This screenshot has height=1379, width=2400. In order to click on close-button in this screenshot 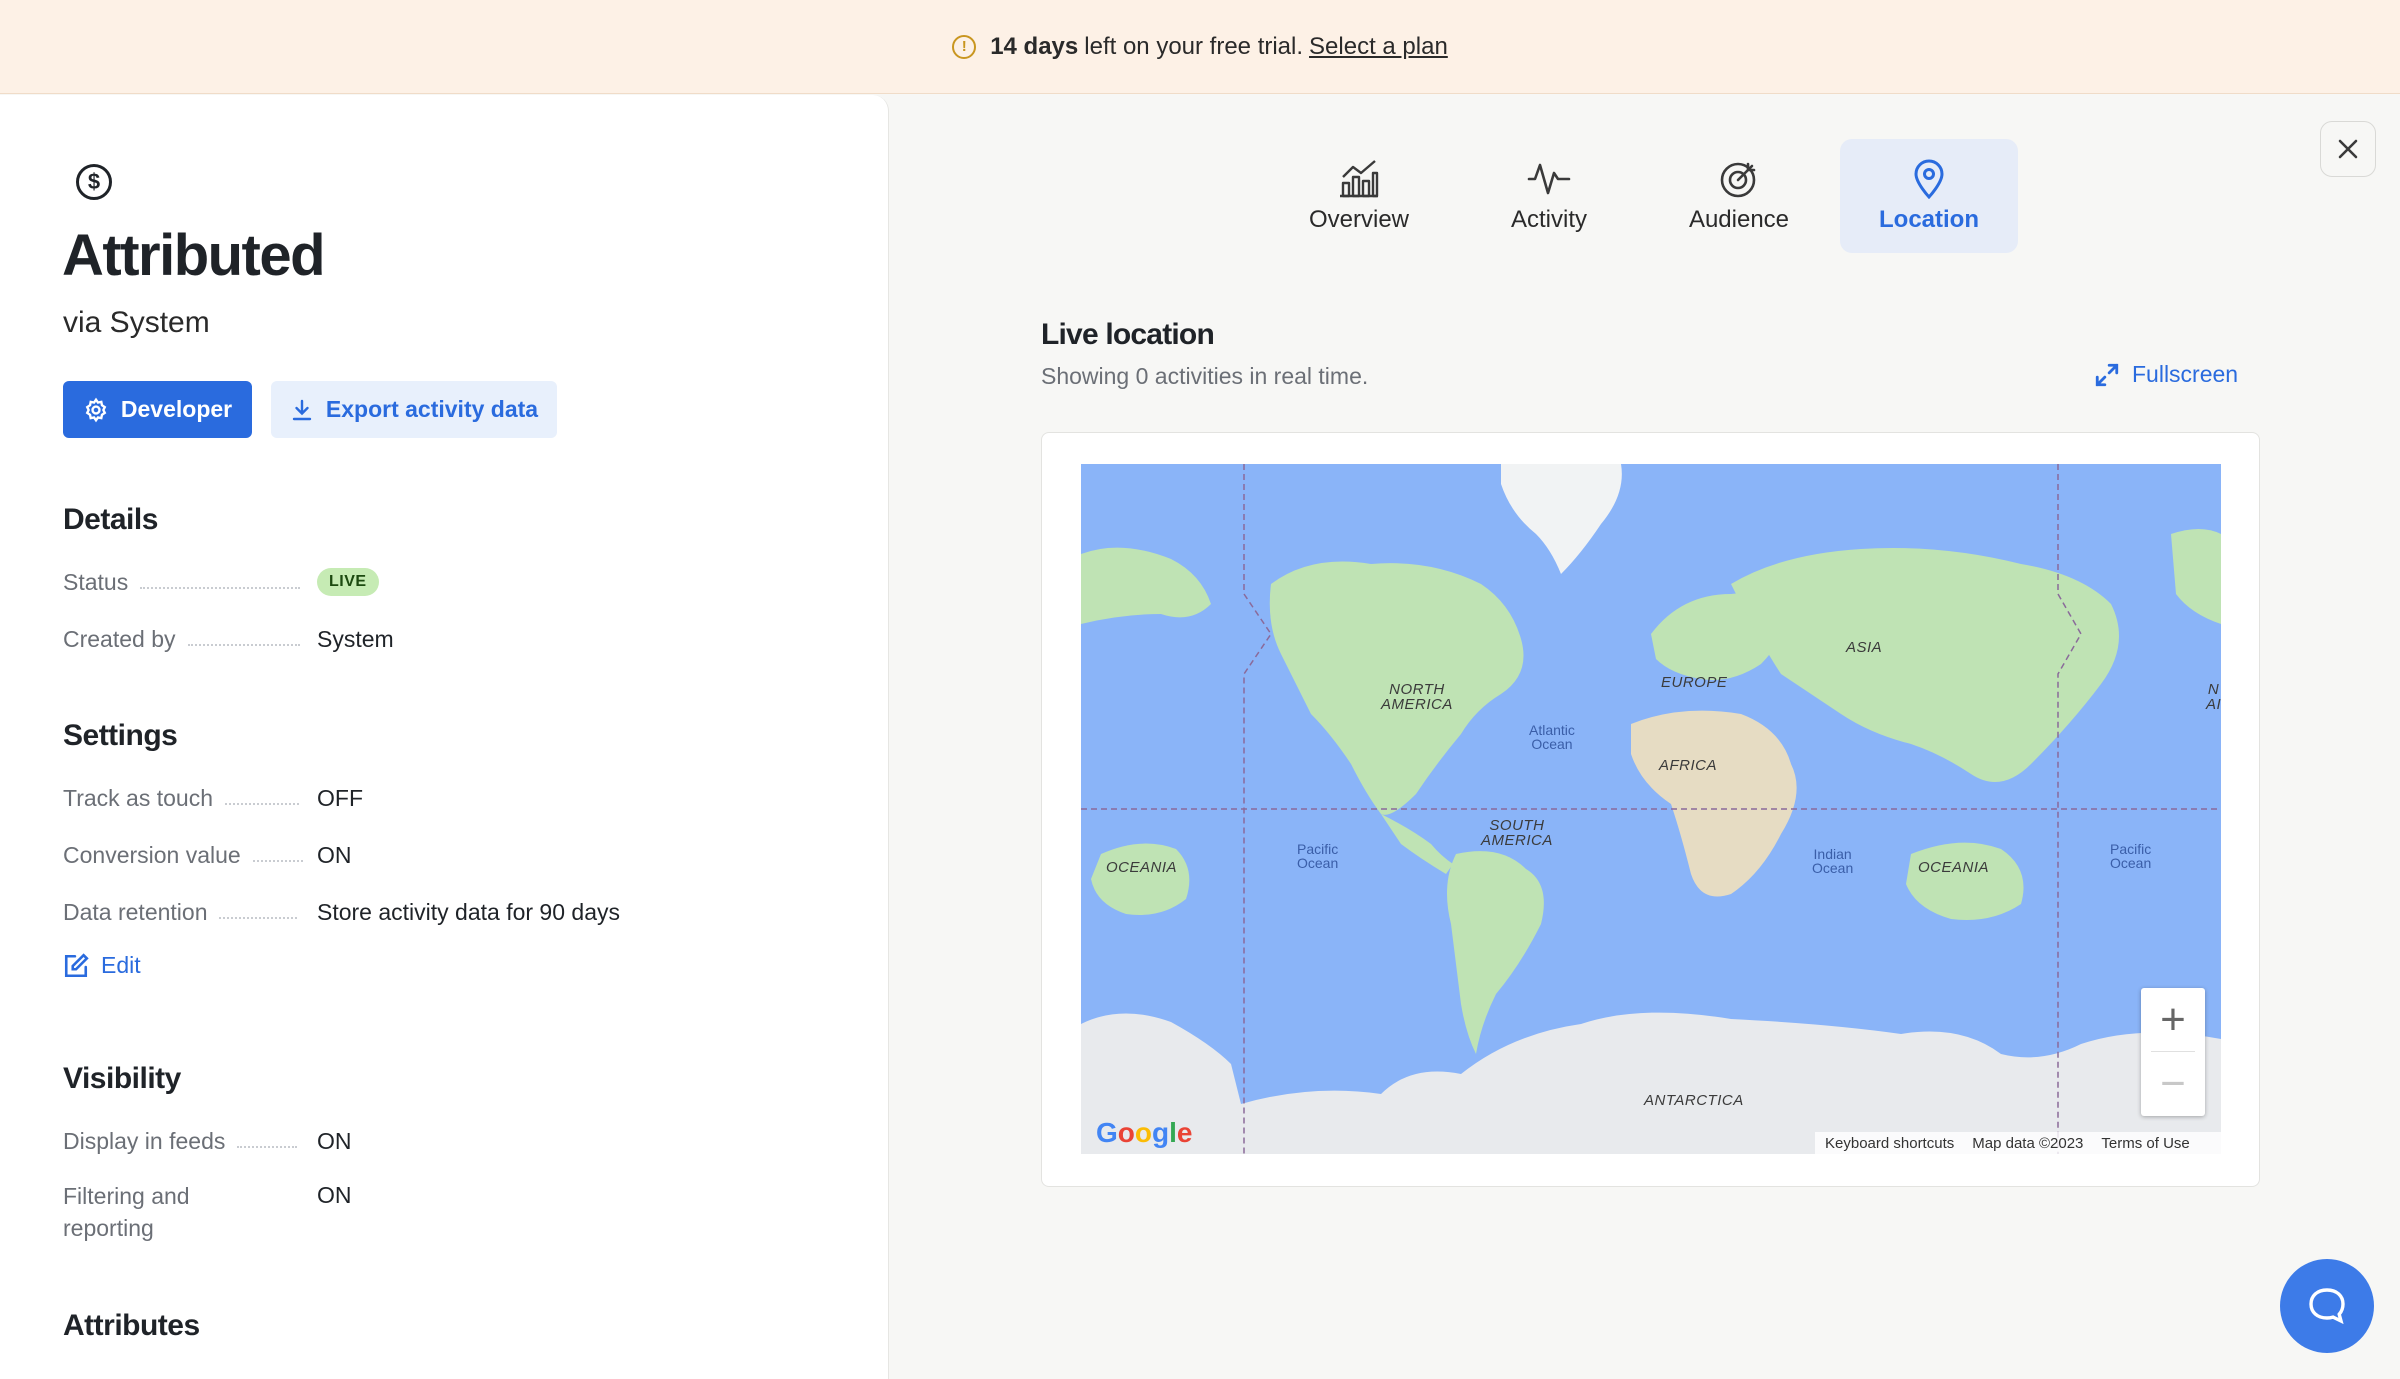, I will do `click(2348, 149)`.